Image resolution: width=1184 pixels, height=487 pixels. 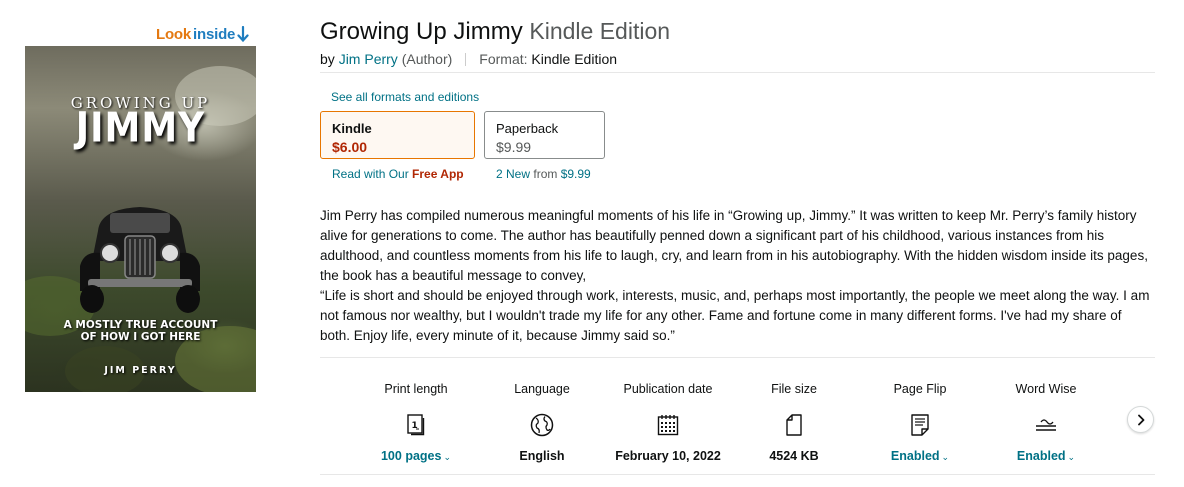 I want to click on carousel-next-button, so click(x=1140, y=419).